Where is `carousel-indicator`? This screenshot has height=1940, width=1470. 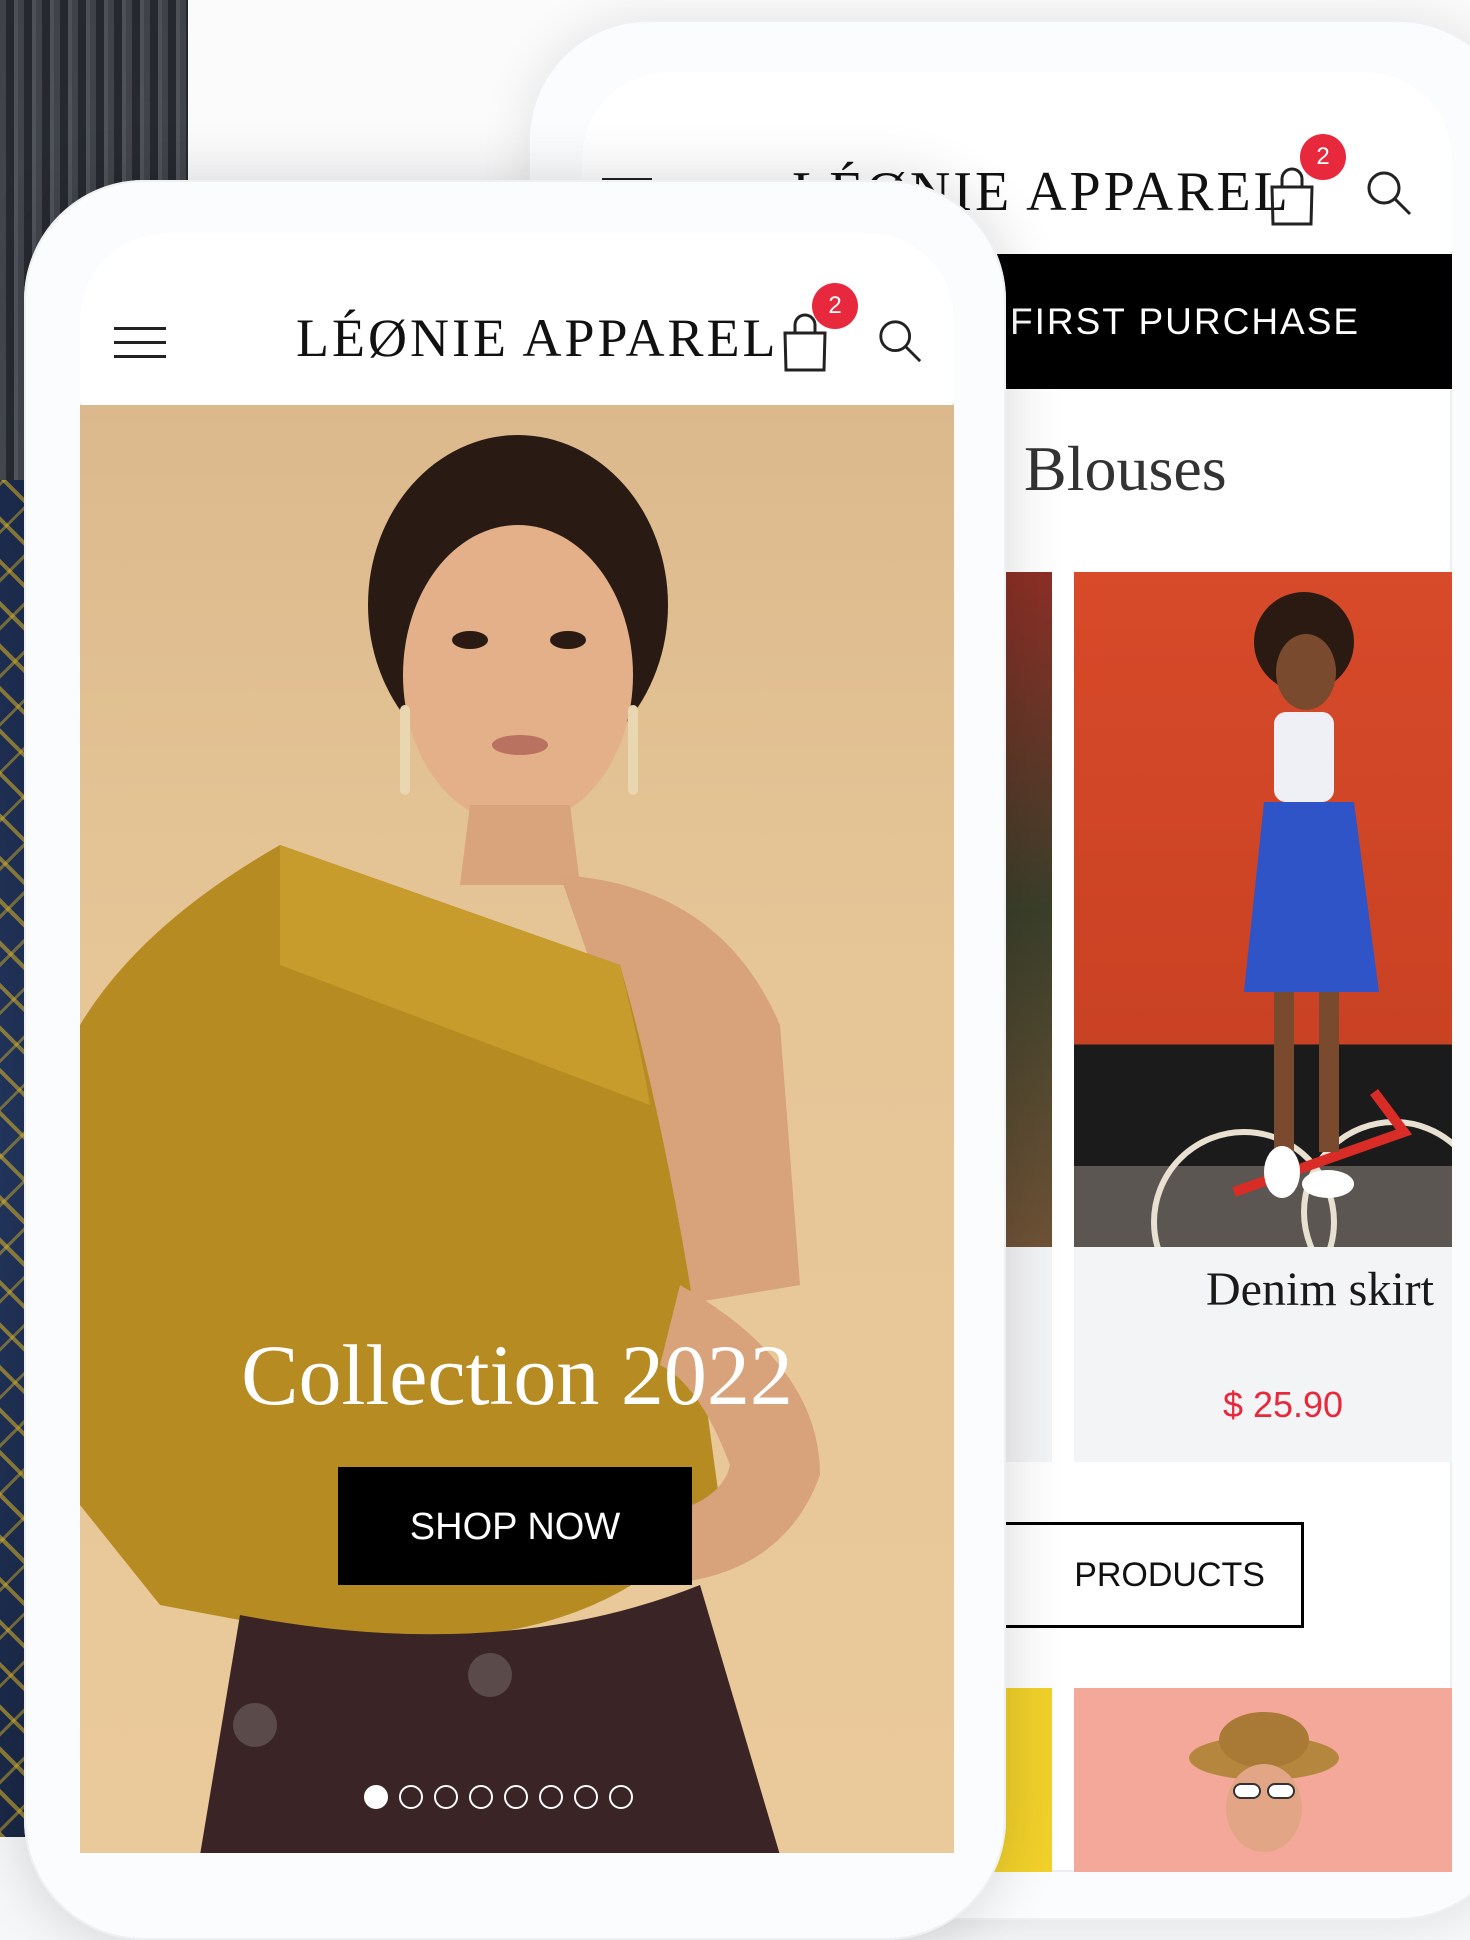
carousel-indicator is located at coordinates (498, 1797).